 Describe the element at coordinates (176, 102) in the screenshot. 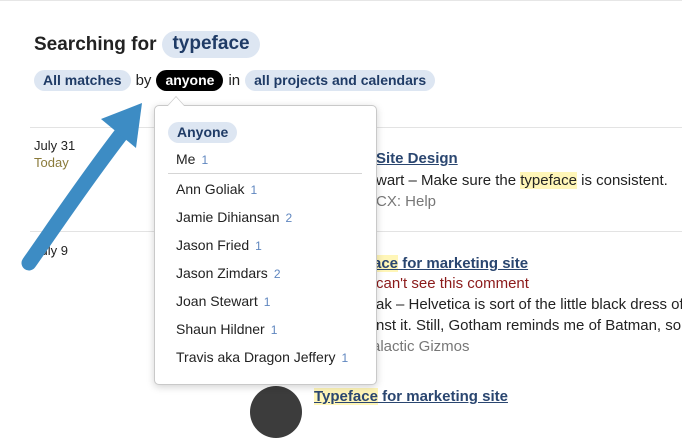

I see `dropdown-caret-fill` at that location.